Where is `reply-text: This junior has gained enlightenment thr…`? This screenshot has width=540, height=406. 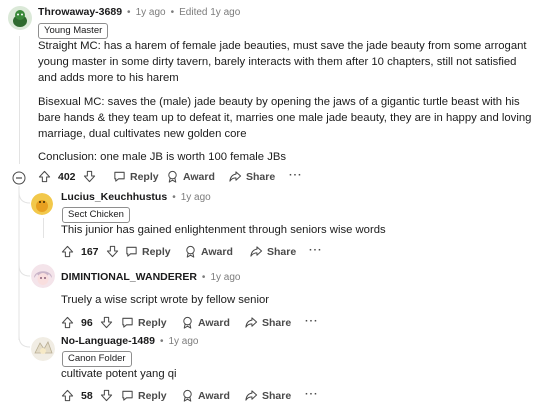
reply-text: This junior has gained enlightenment thr… is located at coordinates (223, 230).